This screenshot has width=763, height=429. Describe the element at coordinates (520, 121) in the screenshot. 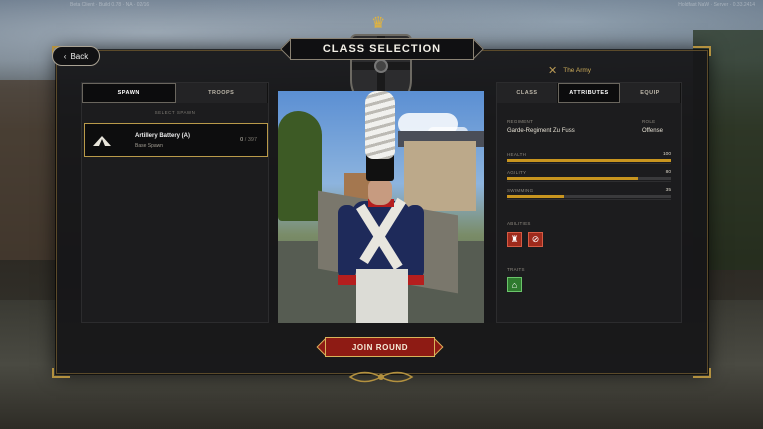

I see `regiment-label: REGIMENT` at that location.